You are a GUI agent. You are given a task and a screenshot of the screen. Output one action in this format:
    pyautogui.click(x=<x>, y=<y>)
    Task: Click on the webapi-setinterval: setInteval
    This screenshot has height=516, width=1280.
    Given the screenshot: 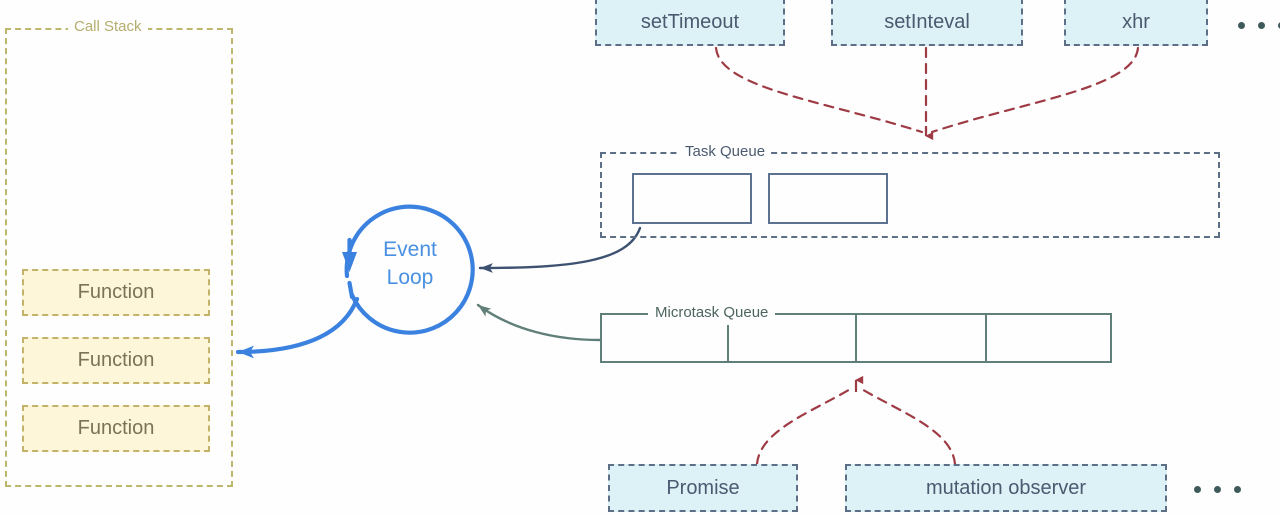 What is the action you would take?
    pyautogui.click(x=927, y=23)
    